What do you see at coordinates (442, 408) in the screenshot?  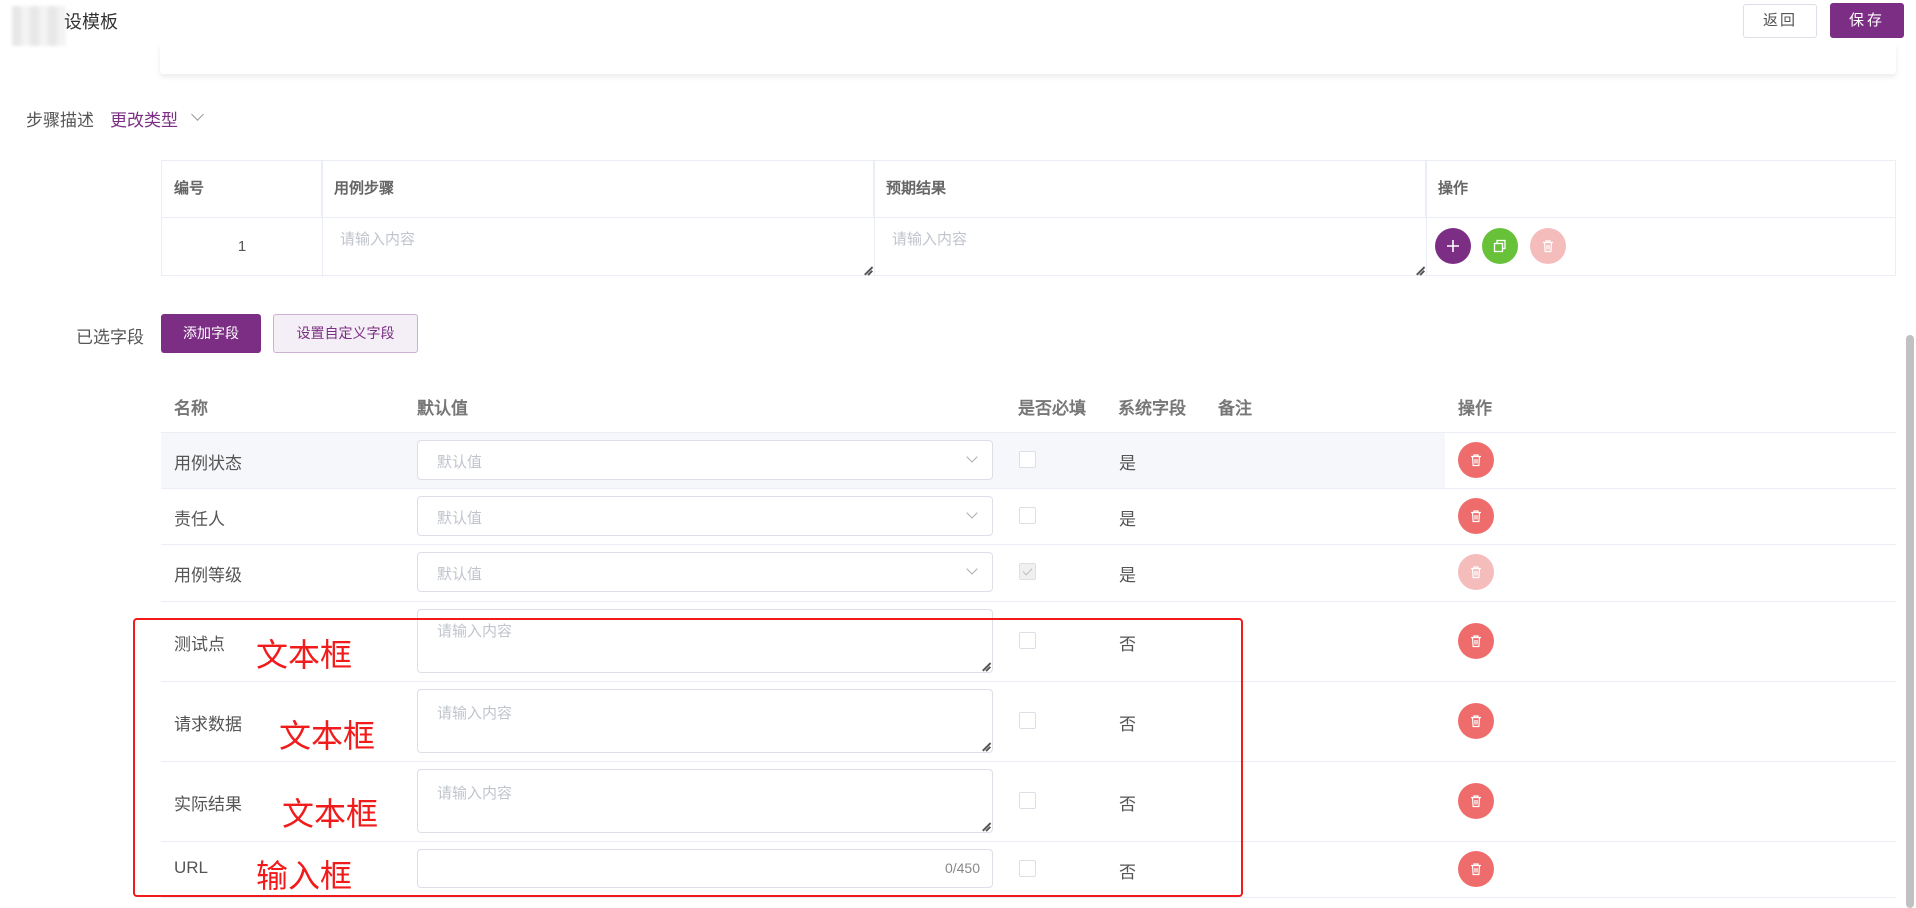 I see `header-default: 默认值` at bounding box center [442, 408].